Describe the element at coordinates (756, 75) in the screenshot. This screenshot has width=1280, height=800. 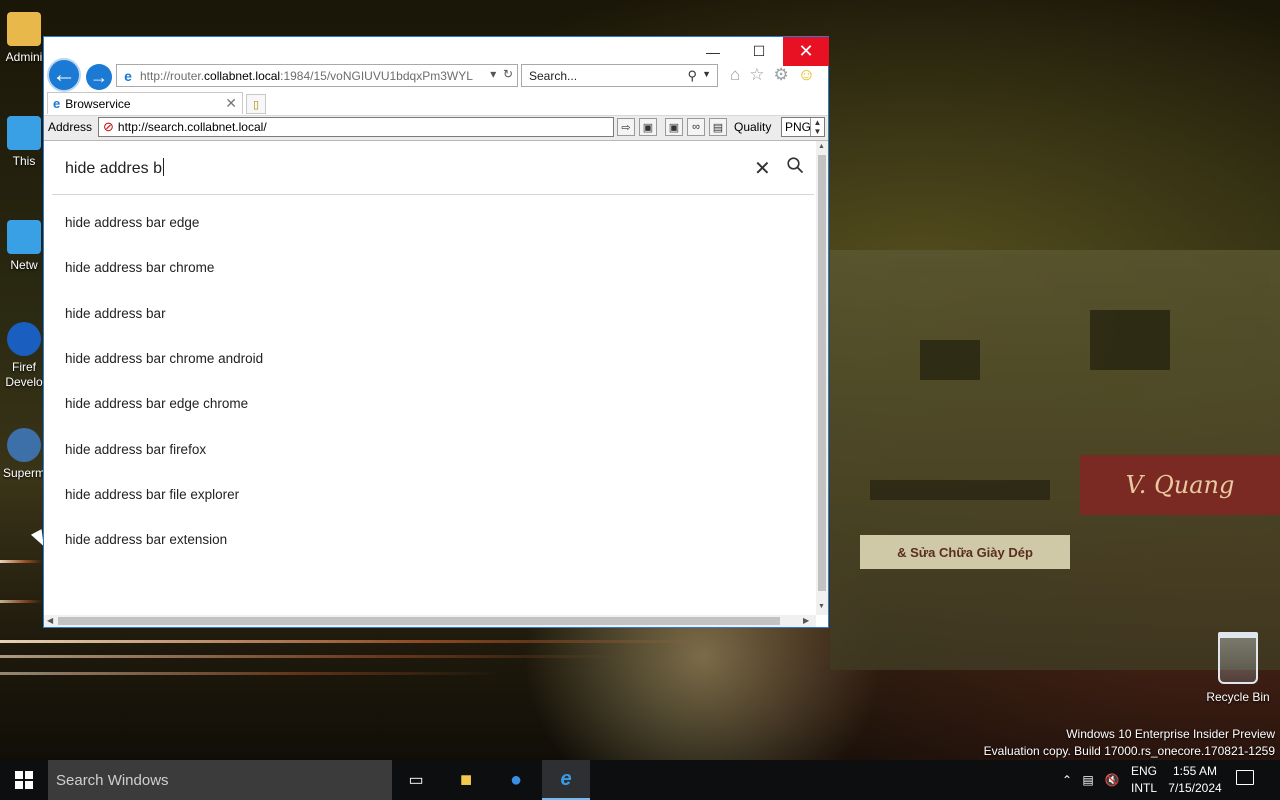
I see `favorites-star-icon: ☆` at that location.